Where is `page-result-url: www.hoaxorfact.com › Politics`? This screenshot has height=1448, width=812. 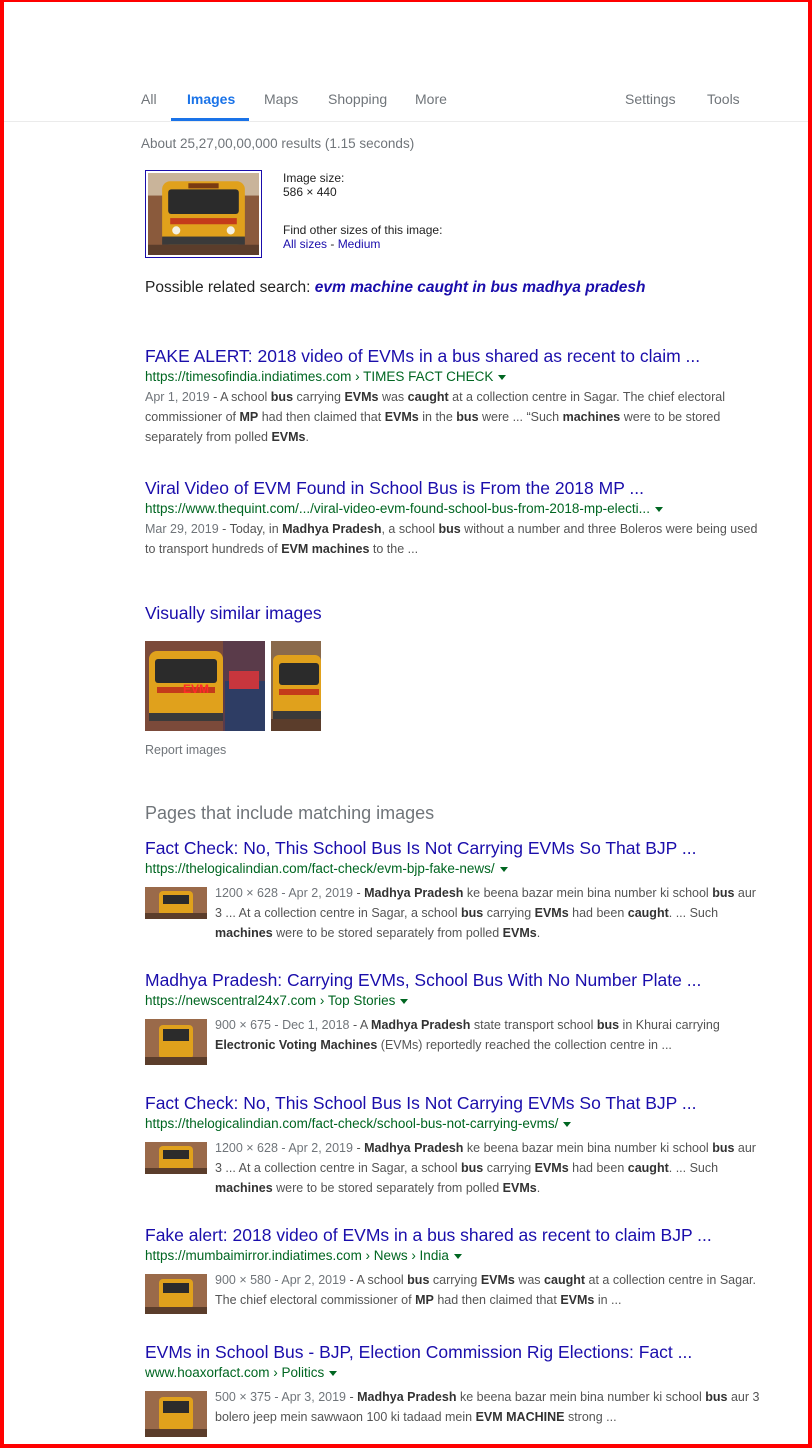 page-result-url: www.hoaxorfact.com › Politics is located at coordinates (235, 1372).